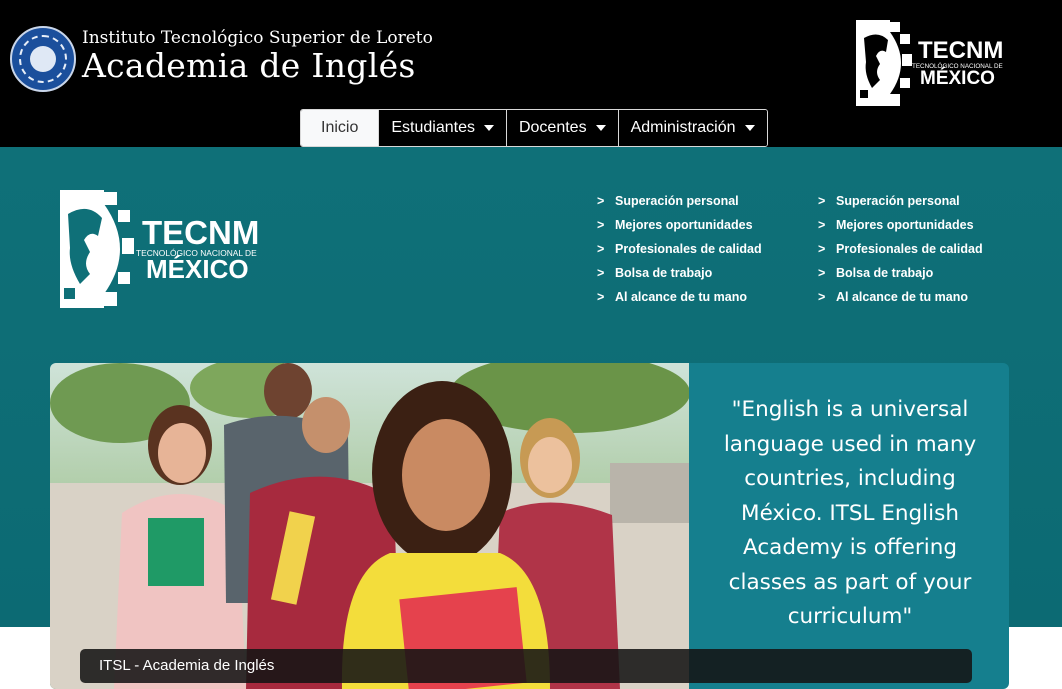 The height and width of the screenshot is (689, 1062). Describe the element at coordinates (249, 65) in the screenshot. I see `academy-name: Academia de Inglés` at that location.